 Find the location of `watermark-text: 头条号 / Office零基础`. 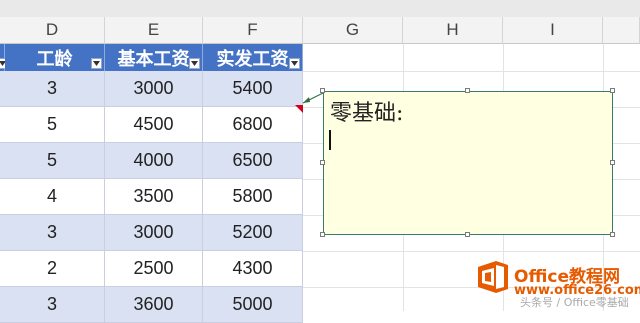

watermark-text: 头条号 / Office零基础 is located at coordinates (574, 302).